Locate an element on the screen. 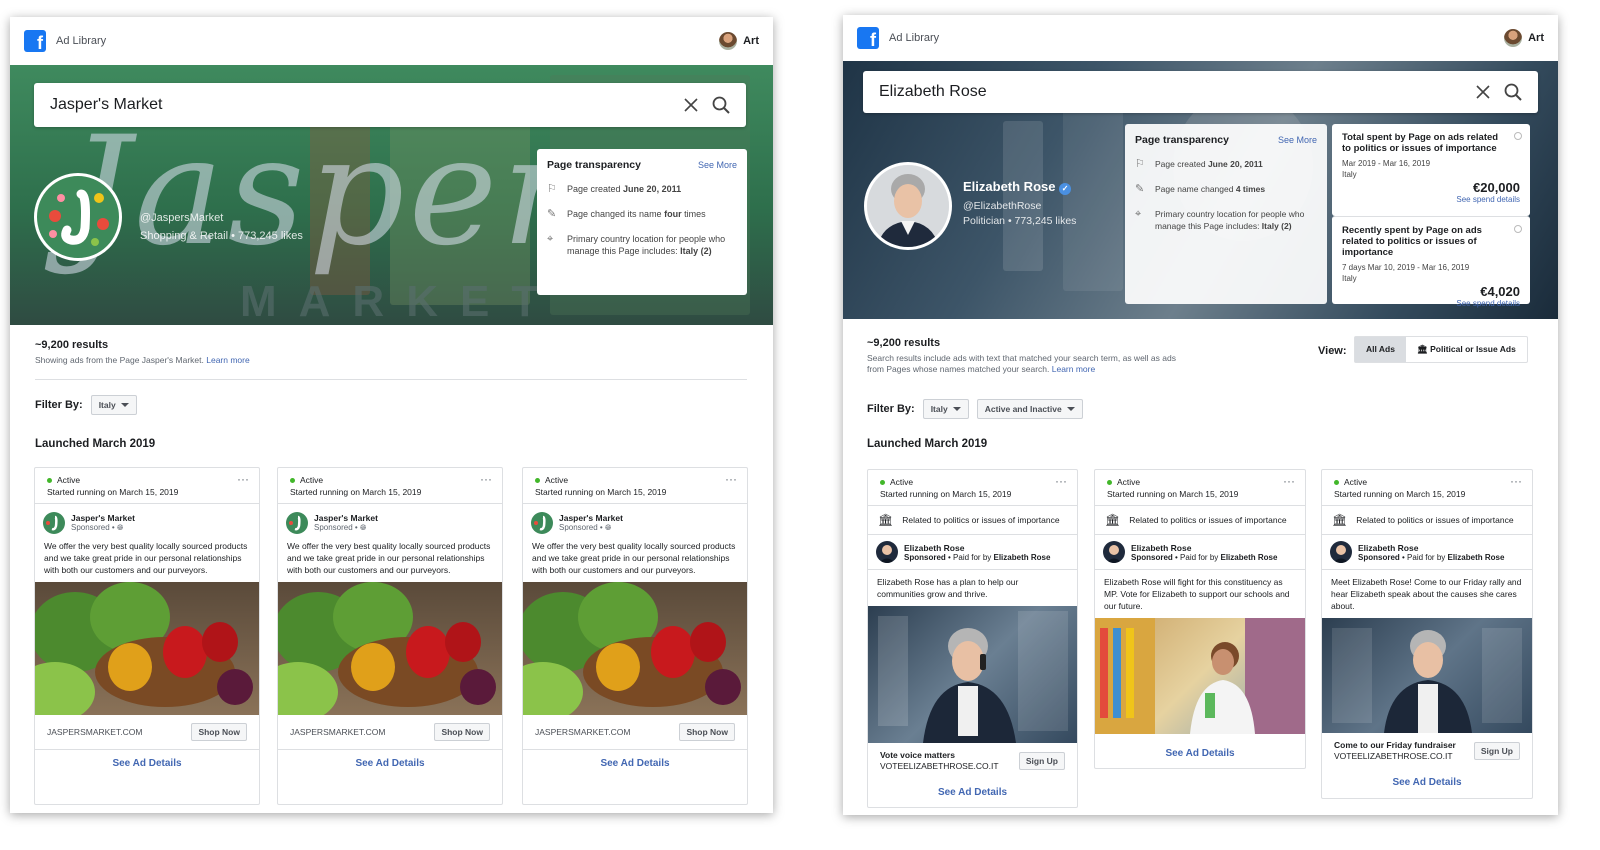 This screenshot has width=1600, height=850. search-bar: Elizabeth Rose is located at coordinates (1200, 92).